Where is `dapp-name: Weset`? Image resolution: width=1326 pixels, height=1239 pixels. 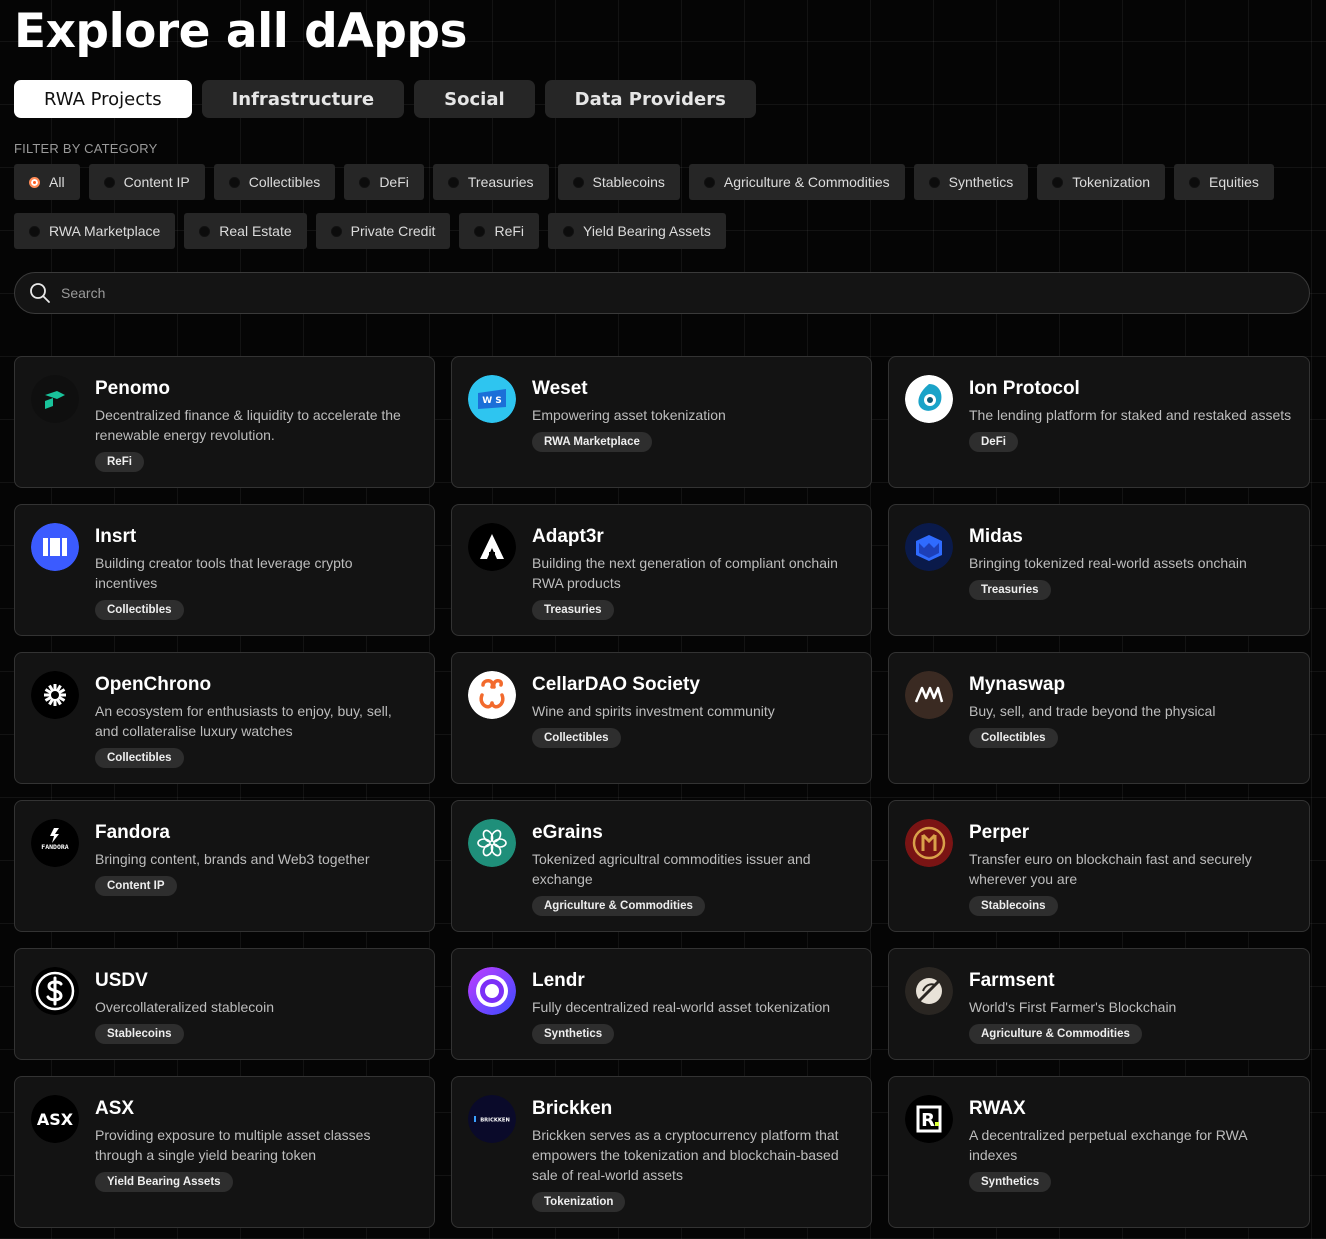
dapp-name: Weset is located at coordinates (560, 388).